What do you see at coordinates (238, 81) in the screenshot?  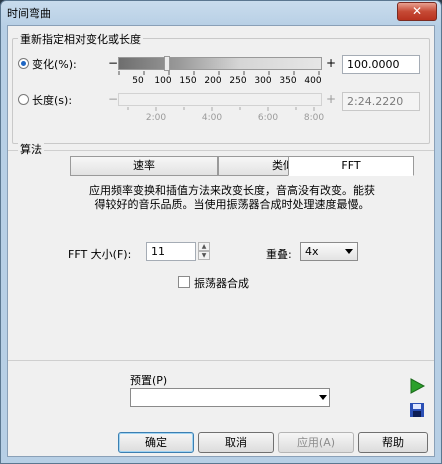 I see `tick-label: 250` at bounding box center [238, 81].